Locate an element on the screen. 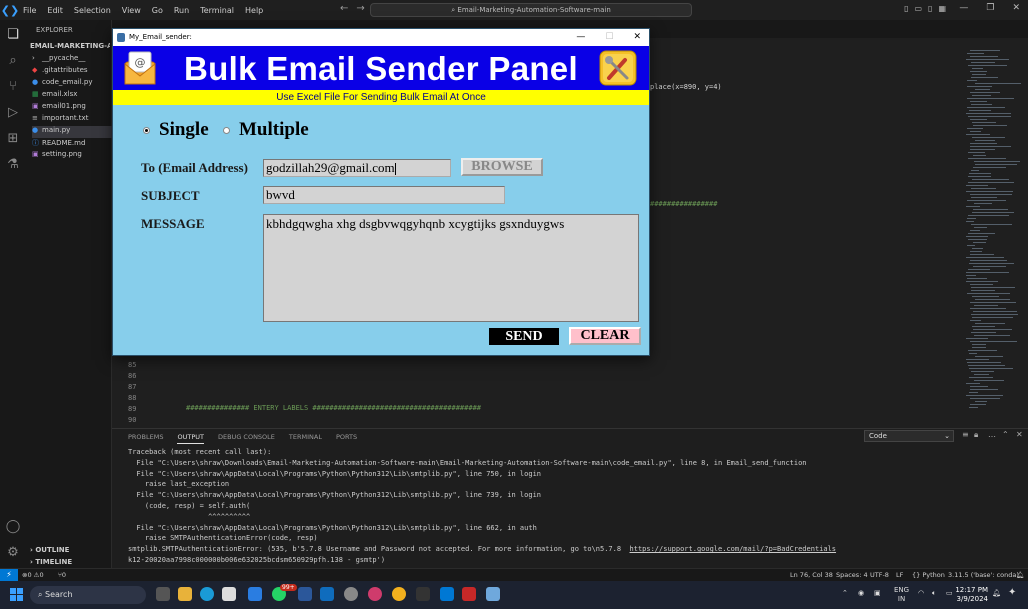  tab-terminal: TERMINAL is located at coordinates (305, 438).